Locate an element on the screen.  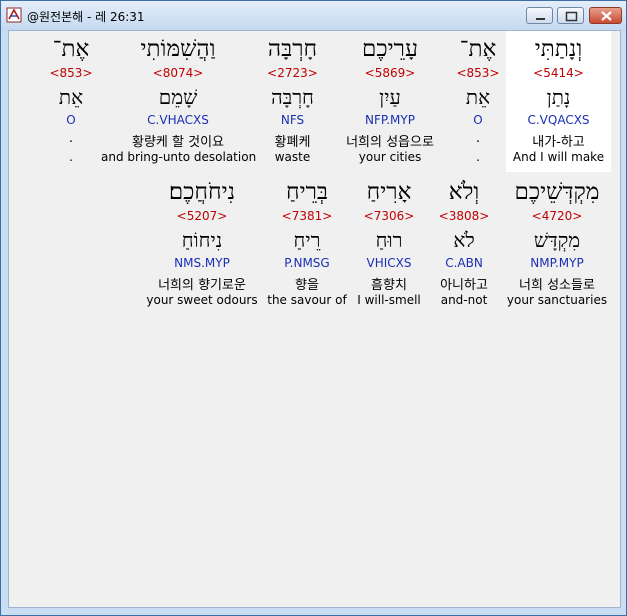
lexeme: שָׁמֵם is located at coordinates (178, 97).